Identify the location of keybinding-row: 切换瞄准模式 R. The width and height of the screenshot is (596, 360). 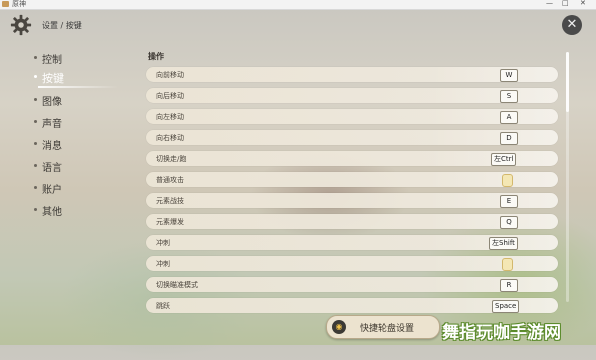
(352, 284).